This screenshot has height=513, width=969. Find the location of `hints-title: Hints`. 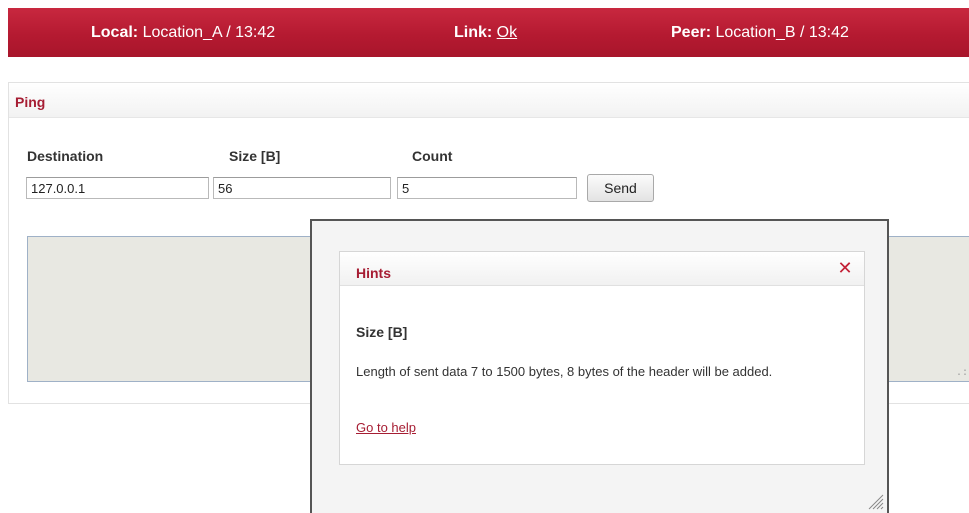

hints-title: Hints is located at coordinates (373, 273).